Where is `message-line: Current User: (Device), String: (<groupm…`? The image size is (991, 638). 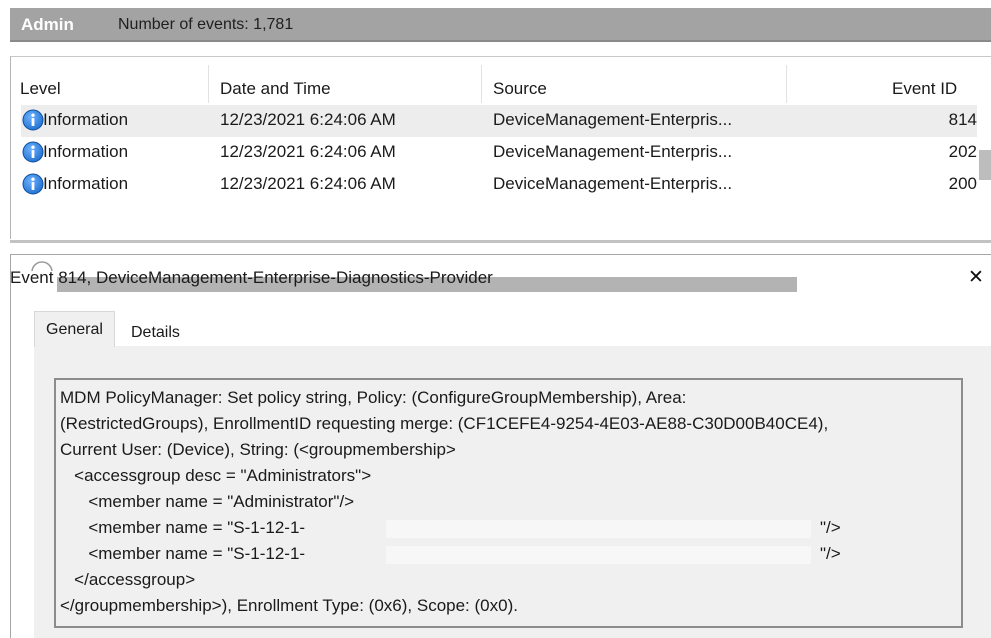
message-line: Current User: (Device), String: (<groupm… is located at coordinates (258, 449).